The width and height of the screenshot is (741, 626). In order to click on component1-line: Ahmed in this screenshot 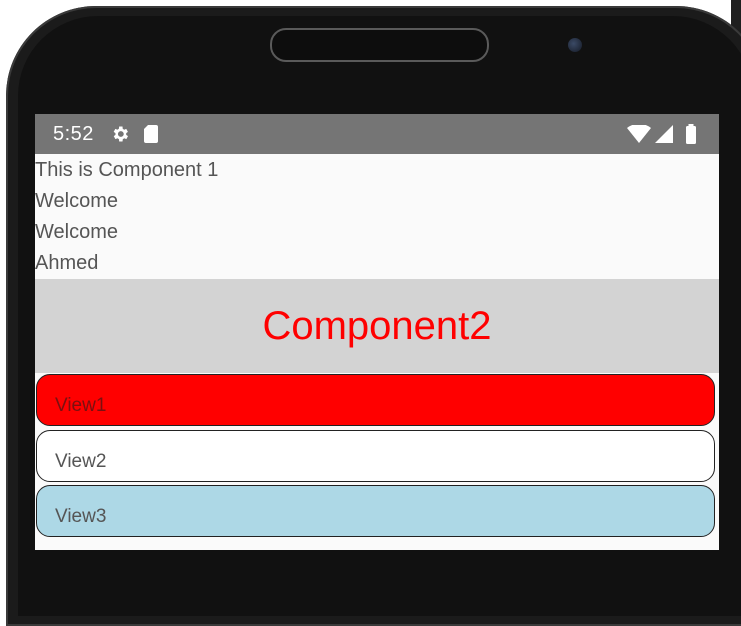, I will do `click(67, 263)`.